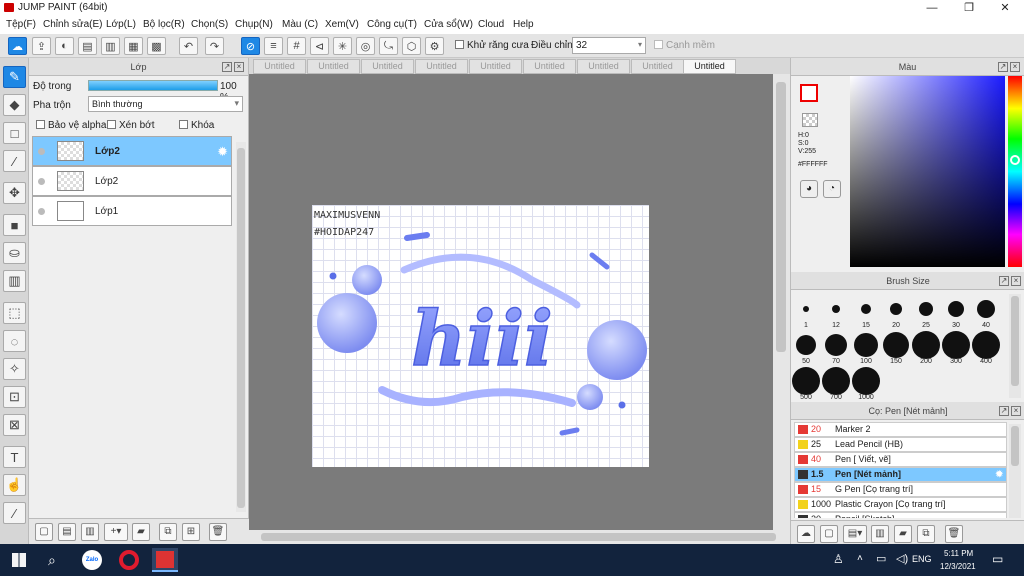  Describe the element at coordinates (14, 425) in the screenshot. I see `select-eraser-tool-icon: ⊠` at that location.